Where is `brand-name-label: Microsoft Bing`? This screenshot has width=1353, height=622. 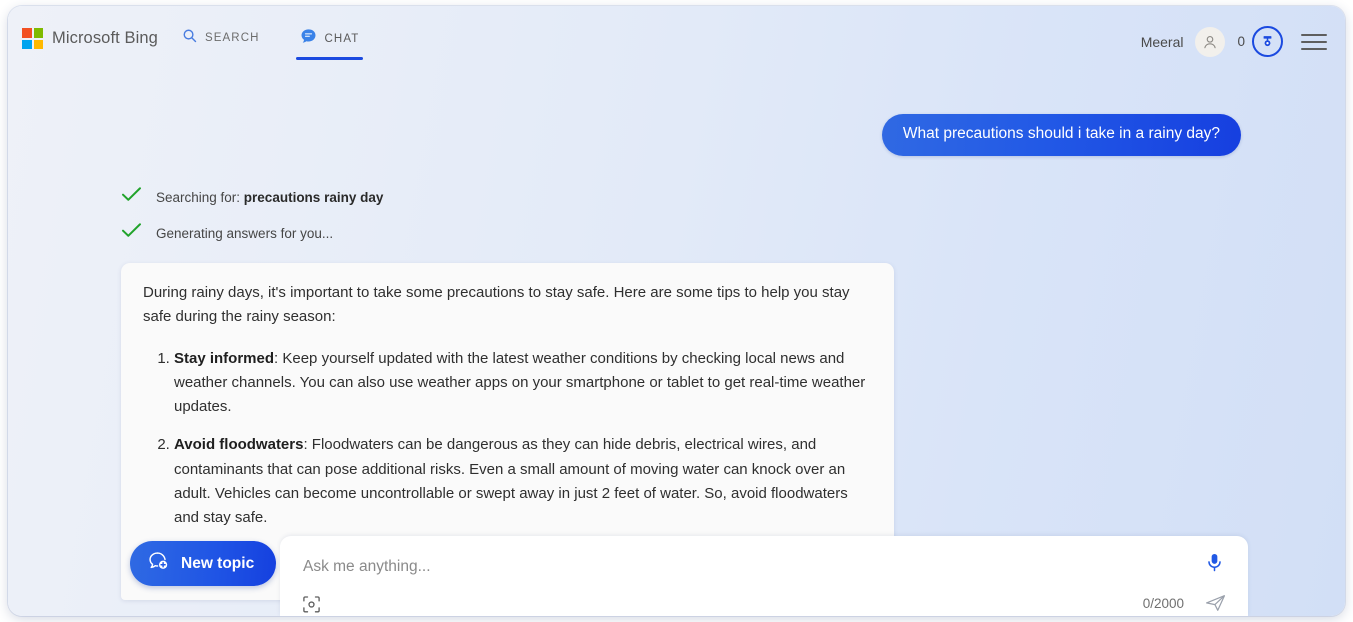
brand-name-label: Microsoft Bing is located at coordinates (105, 38).